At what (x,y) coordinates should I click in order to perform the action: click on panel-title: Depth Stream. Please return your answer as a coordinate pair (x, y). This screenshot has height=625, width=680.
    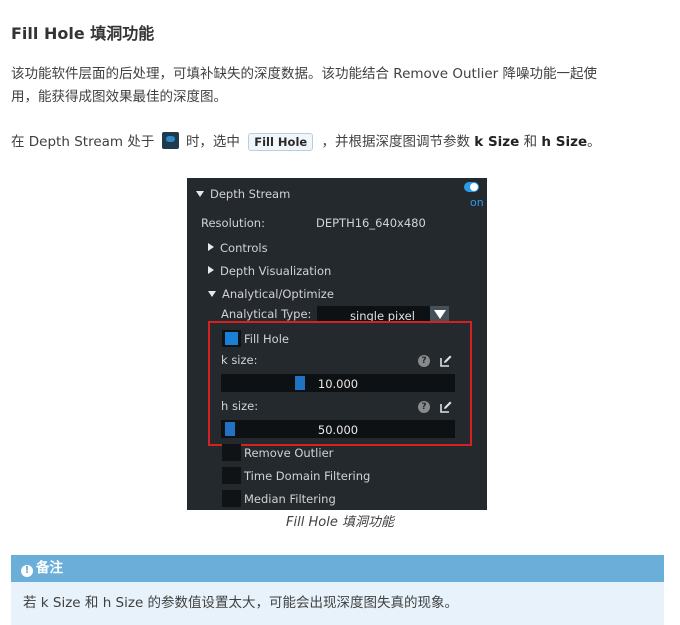
    Looking at the image, I should click on (250, 194).